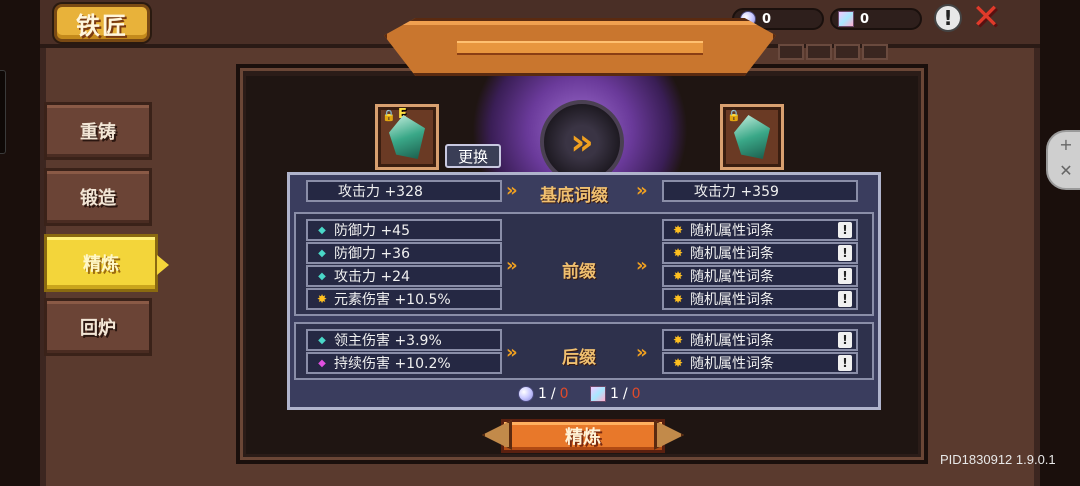 Image resolution: width=1080 pixels, height=486 pixels. I want to click on stat-text: 攻击力 +24, so click(372, 277).